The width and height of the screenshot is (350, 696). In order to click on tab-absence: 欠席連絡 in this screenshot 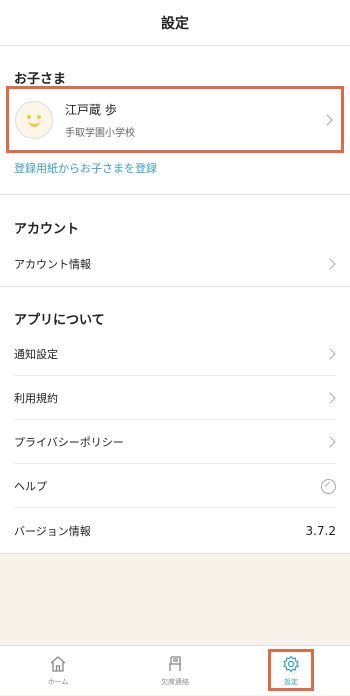, I will do `click(175, 671)`.